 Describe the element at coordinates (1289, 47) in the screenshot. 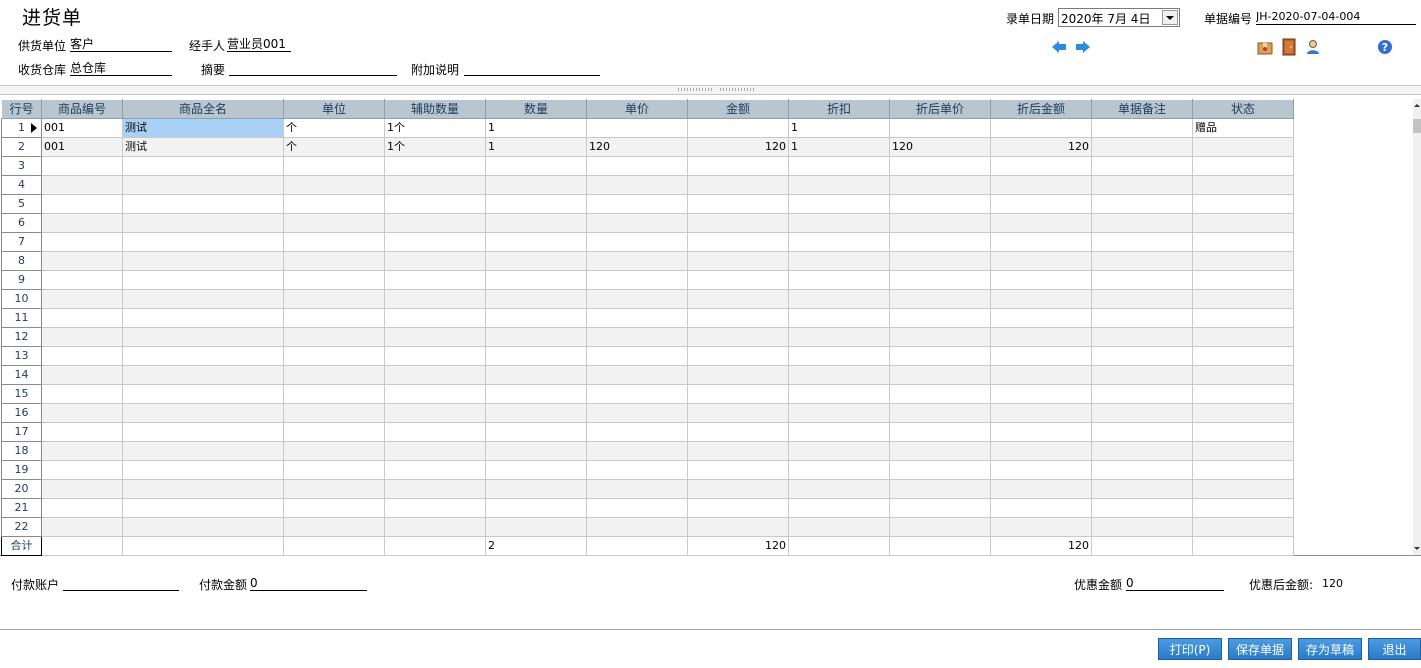

I see `door-icon` at that location.